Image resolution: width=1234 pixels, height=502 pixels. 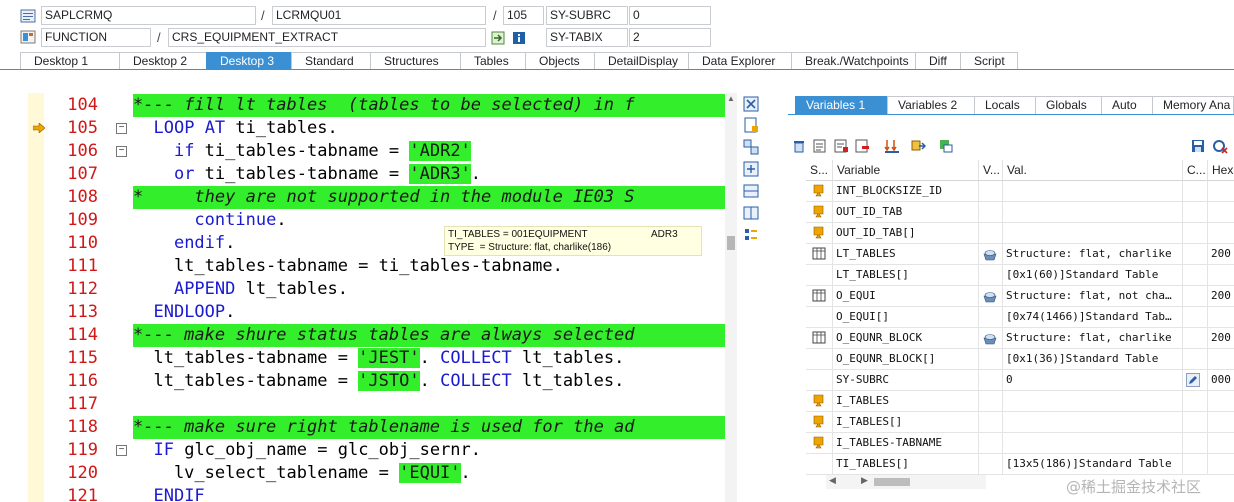 What do you see at coordinates (302, 151) in the screenshot?
I see `code-line: if ti_tables-tabname = 'ADR2'` at bounding box center [302, 151].